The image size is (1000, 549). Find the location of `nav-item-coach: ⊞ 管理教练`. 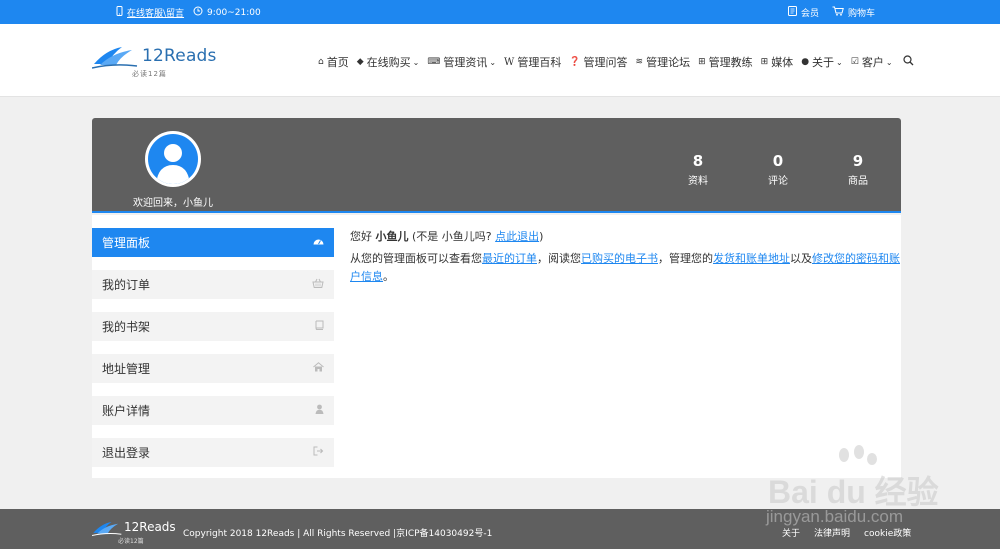

nav-item-coach: ⊞ 管理教练 is located at coordinates (725, 62).